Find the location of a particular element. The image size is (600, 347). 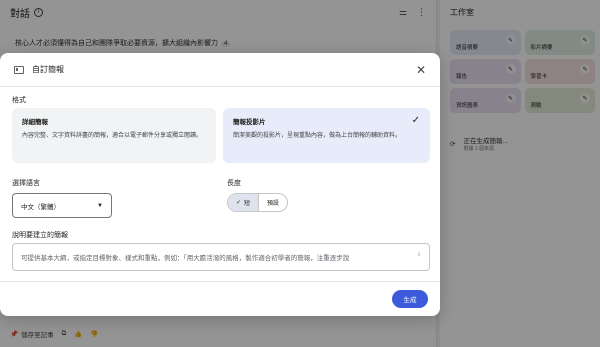

format-desc: 簡潔美觀的投影片，呈現重點內容，做為上台簡報的輔助資料。 is located at coordinates (317, 136).